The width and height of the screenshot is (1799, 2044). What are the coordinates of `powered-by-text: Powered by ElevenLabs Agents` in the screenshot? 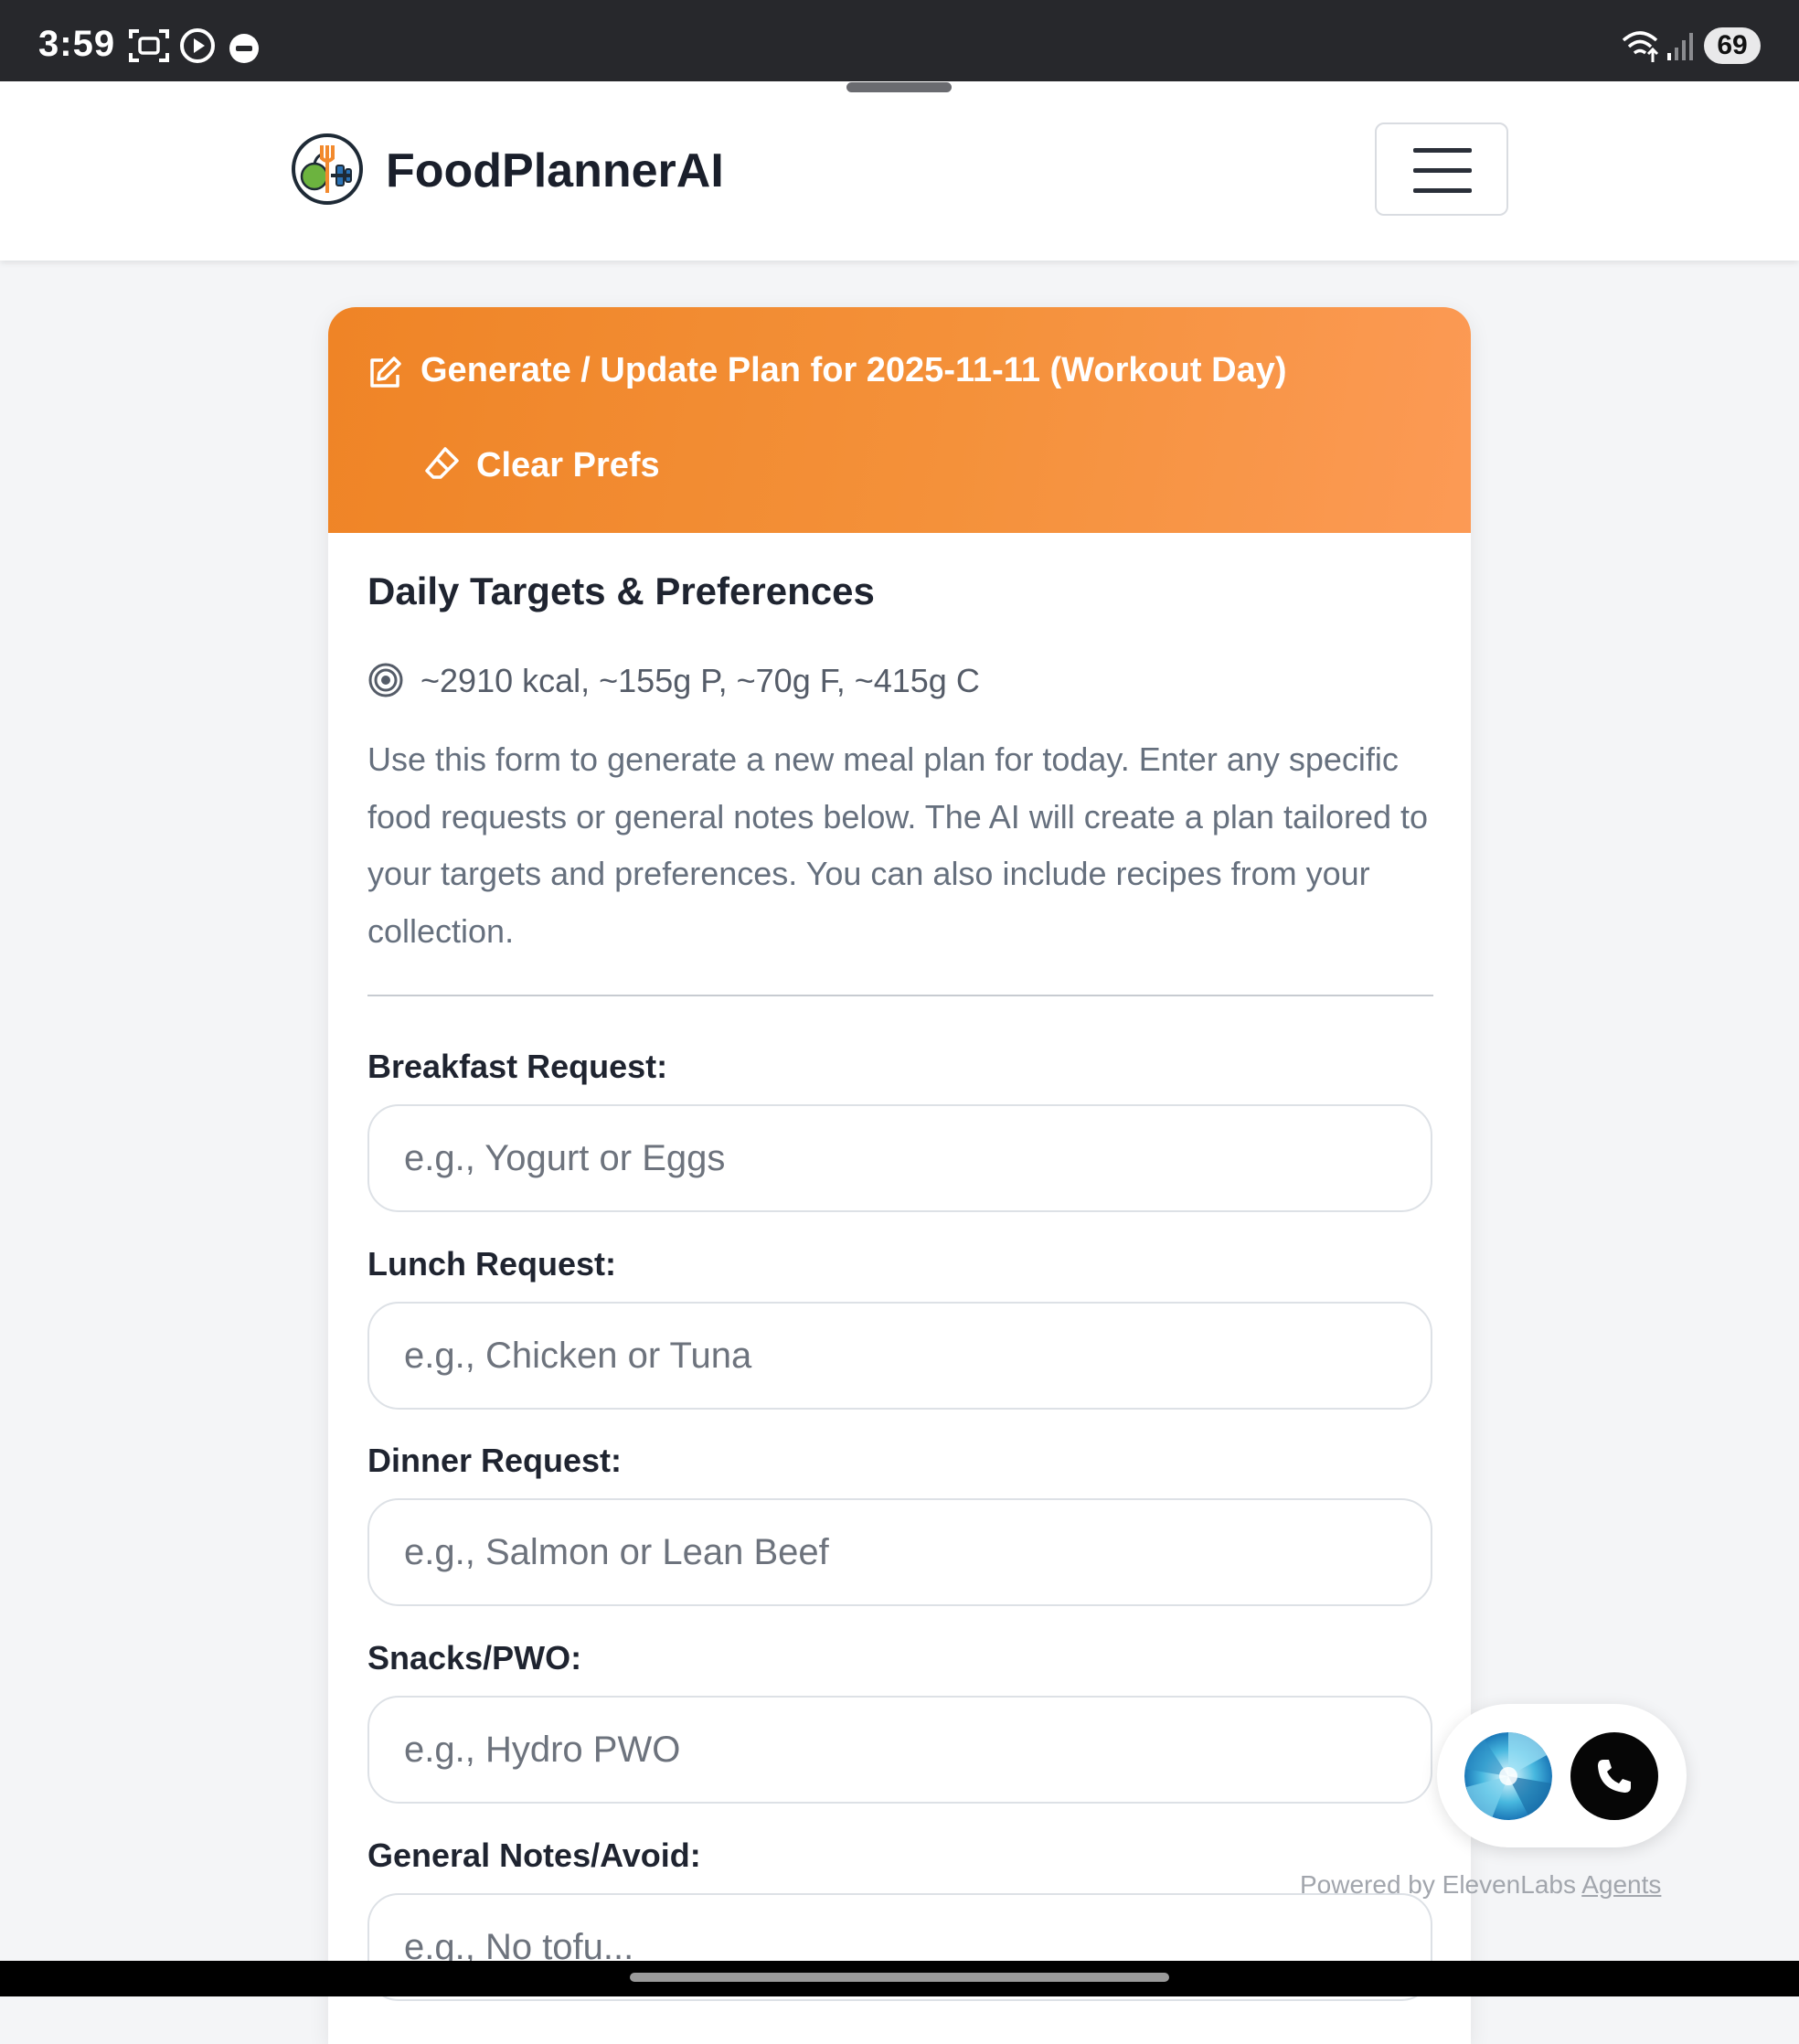 It's located at (1481, 1885).